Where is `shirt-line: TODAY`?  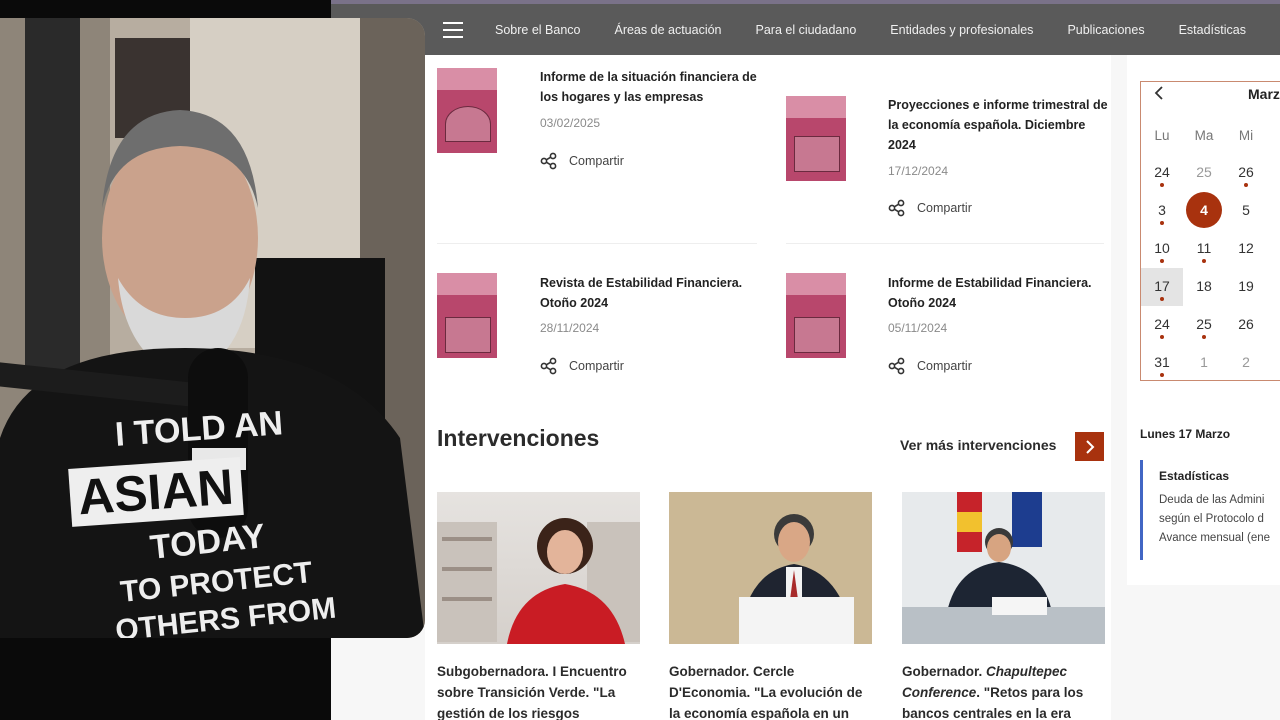 shirt-line: TODAY is located at coordinates (207, 542).